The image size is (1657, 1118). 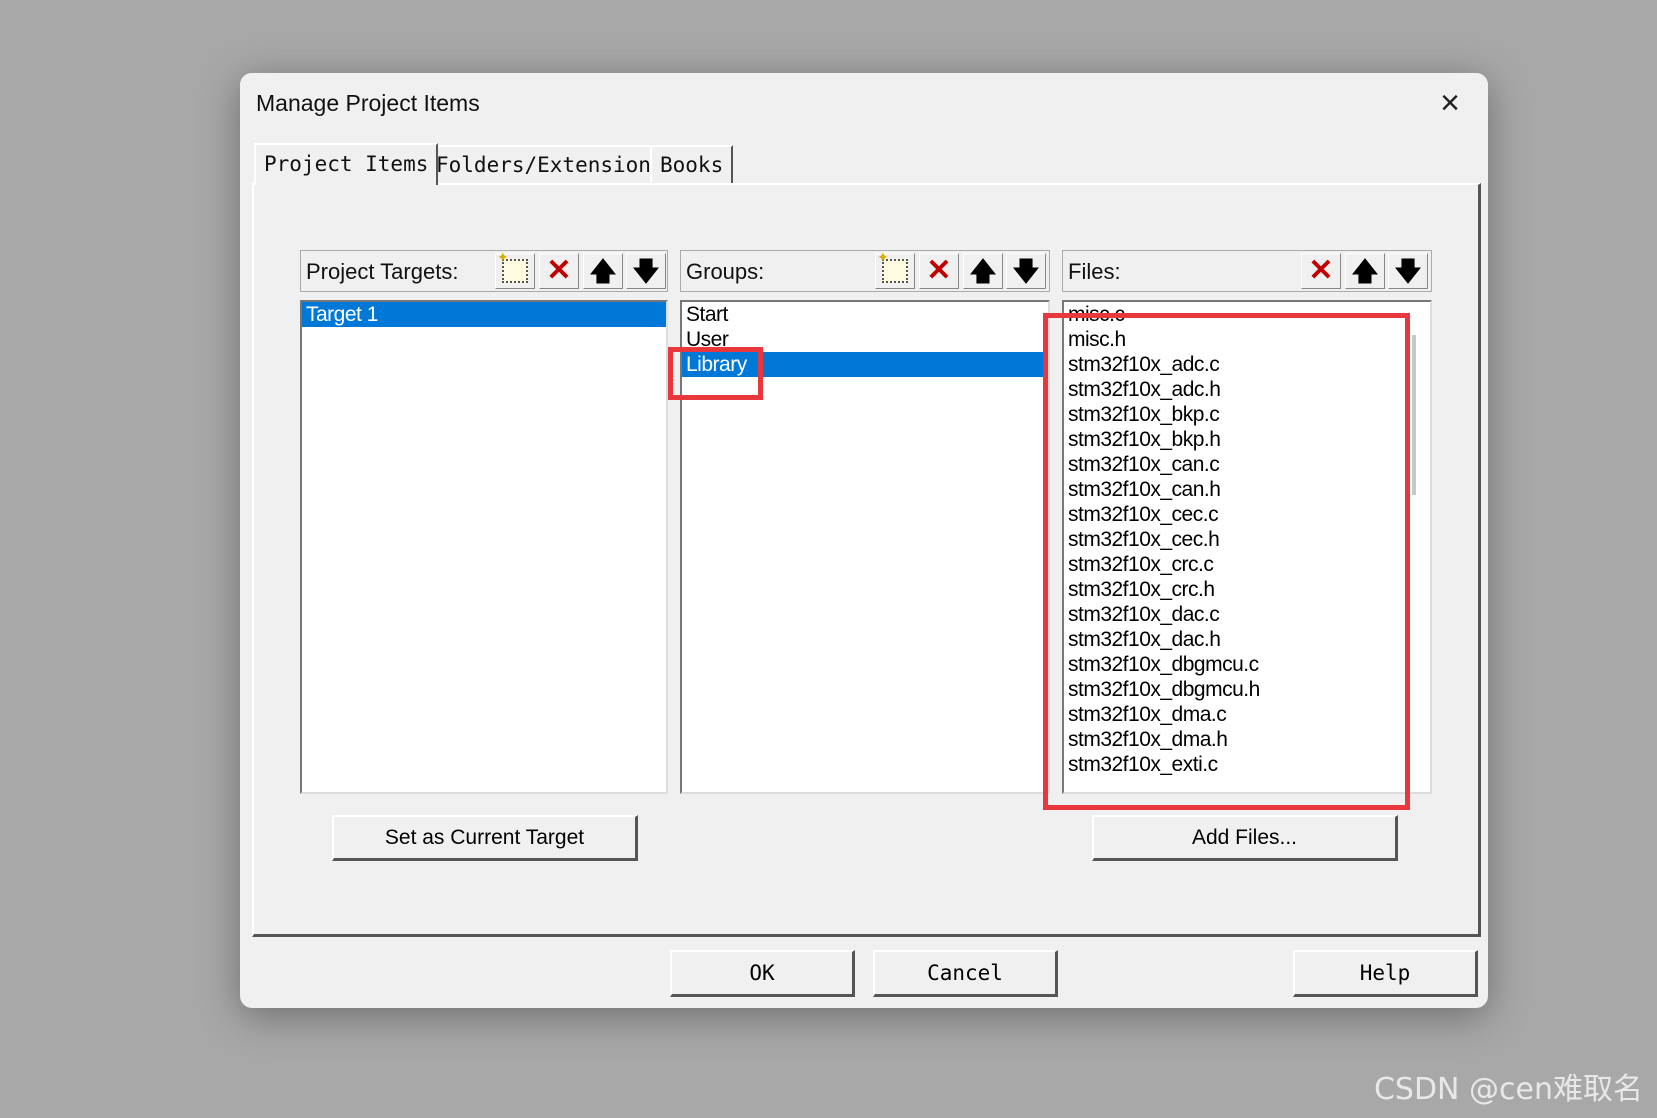 What do you see at coordinates (1247, 564) in the screenshot?
I see `list-item: stm32f10x_crc.c` at bounding box center [1247, 564].